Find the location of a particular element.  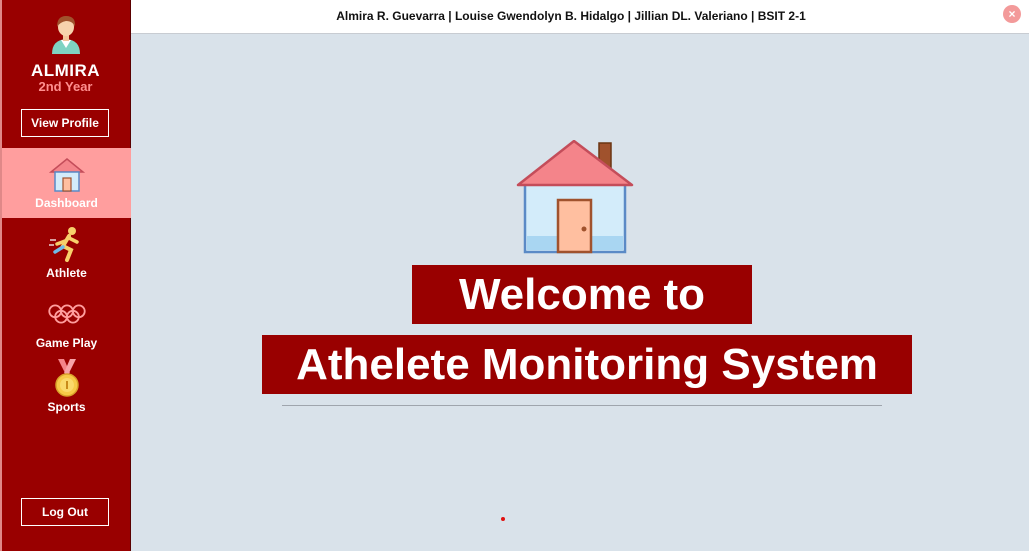

house-icon is located at coordinates (67, 174).